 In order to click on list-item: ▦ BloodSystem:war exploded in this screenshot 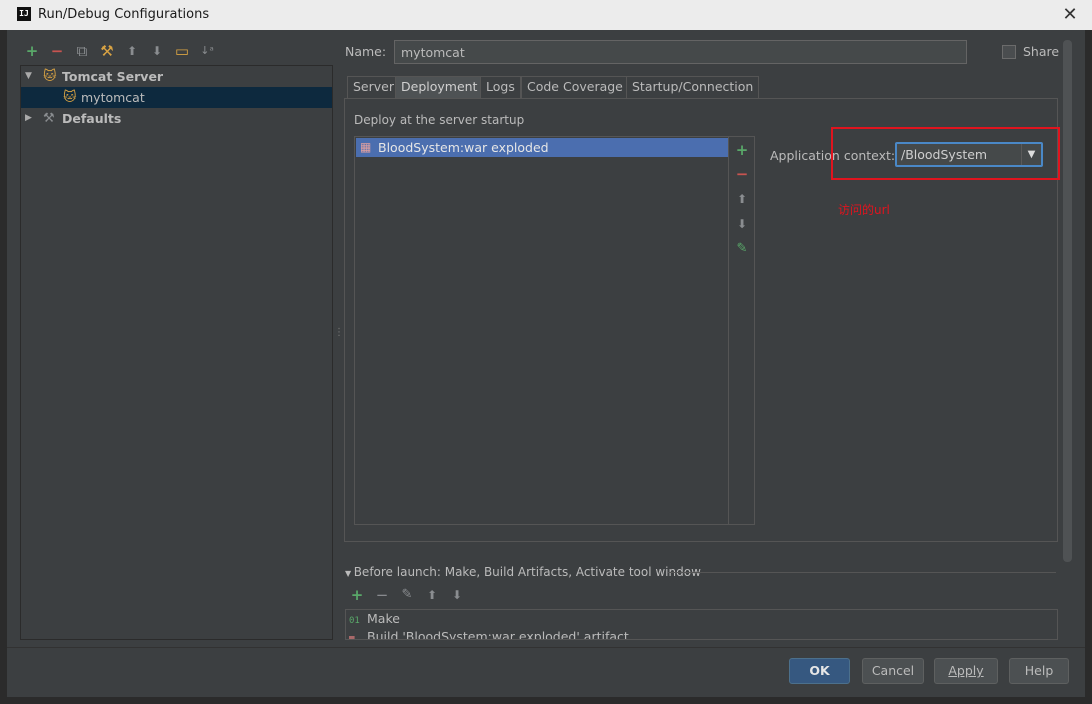, I will do `click(542, 147)`.